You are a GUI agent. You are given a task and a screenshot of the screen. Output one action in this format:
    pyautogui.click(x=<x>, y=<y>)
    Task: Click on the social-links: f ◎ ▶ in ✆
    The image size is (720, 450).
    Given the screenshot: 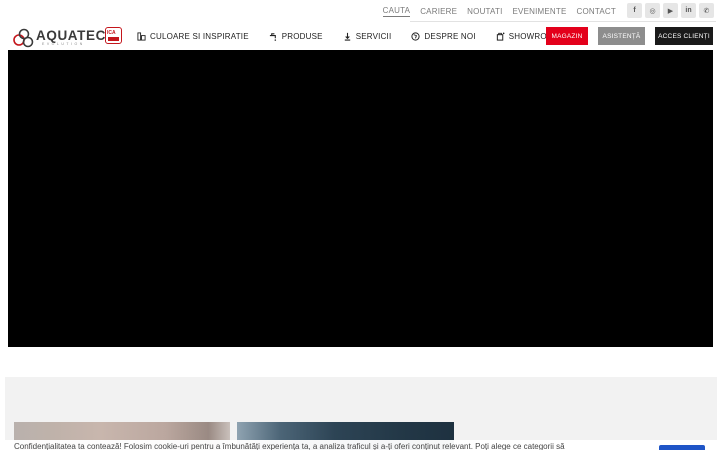 What is the action you would take?
    pyautogui.click(x=670, y=10)
    